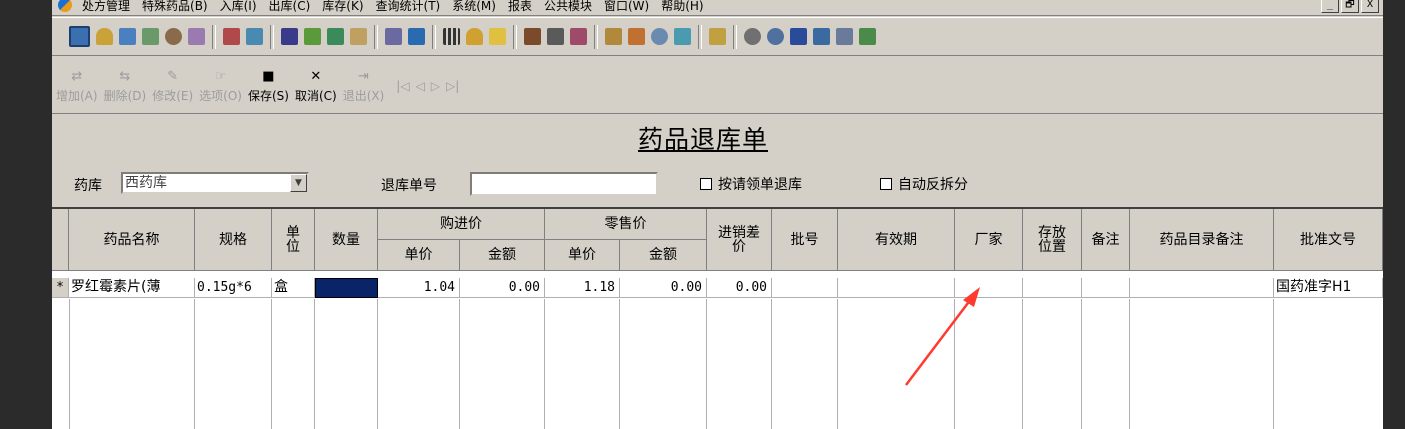  Describe the element at coordinates (125, 80) in the screenshot. I see `delete-button: ⇆ 删除(D)` at that location.